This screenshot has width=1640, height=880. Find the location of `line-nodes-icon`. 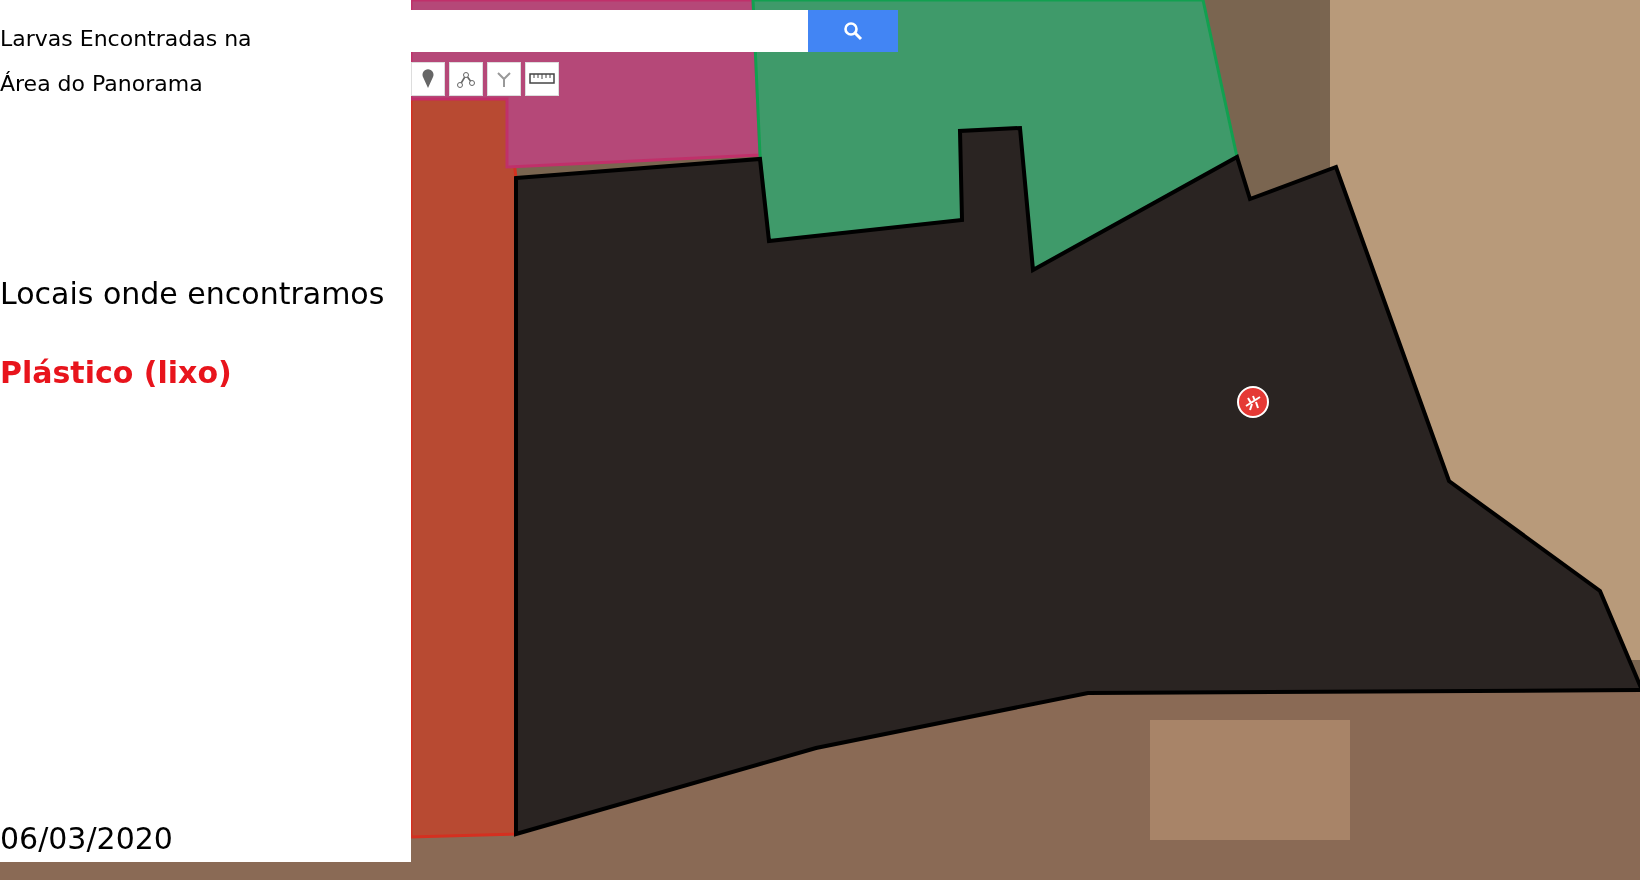

line-nodes-icon is located at coordinates (466, 79).